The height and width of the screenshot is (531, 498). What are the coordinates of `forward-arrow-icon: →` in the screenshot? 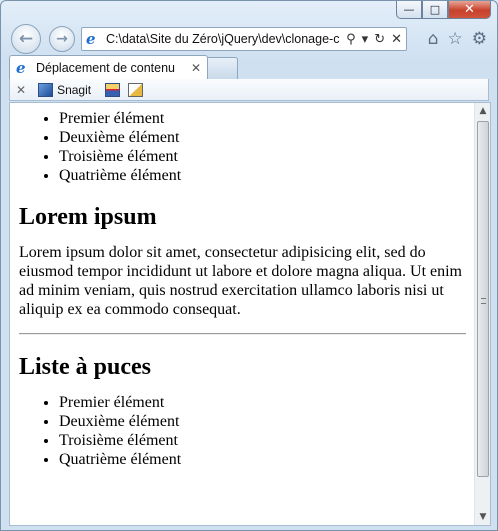 It's located at (62, 39).